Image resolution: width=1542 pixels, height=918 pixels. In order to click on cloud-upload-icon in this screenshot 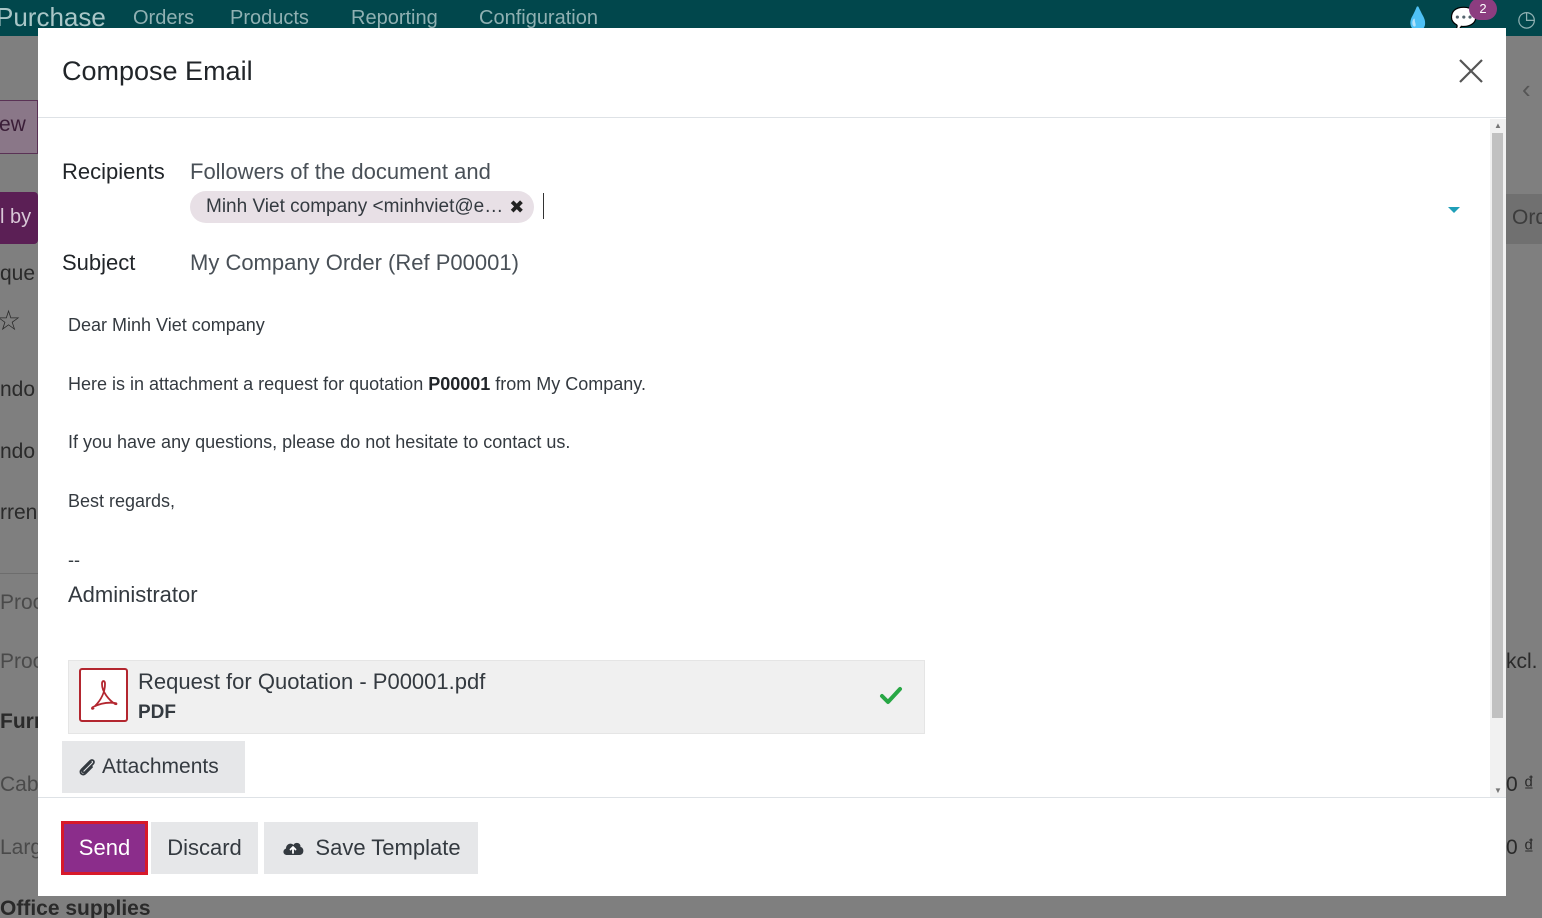, I will do `click(293, 848)`.